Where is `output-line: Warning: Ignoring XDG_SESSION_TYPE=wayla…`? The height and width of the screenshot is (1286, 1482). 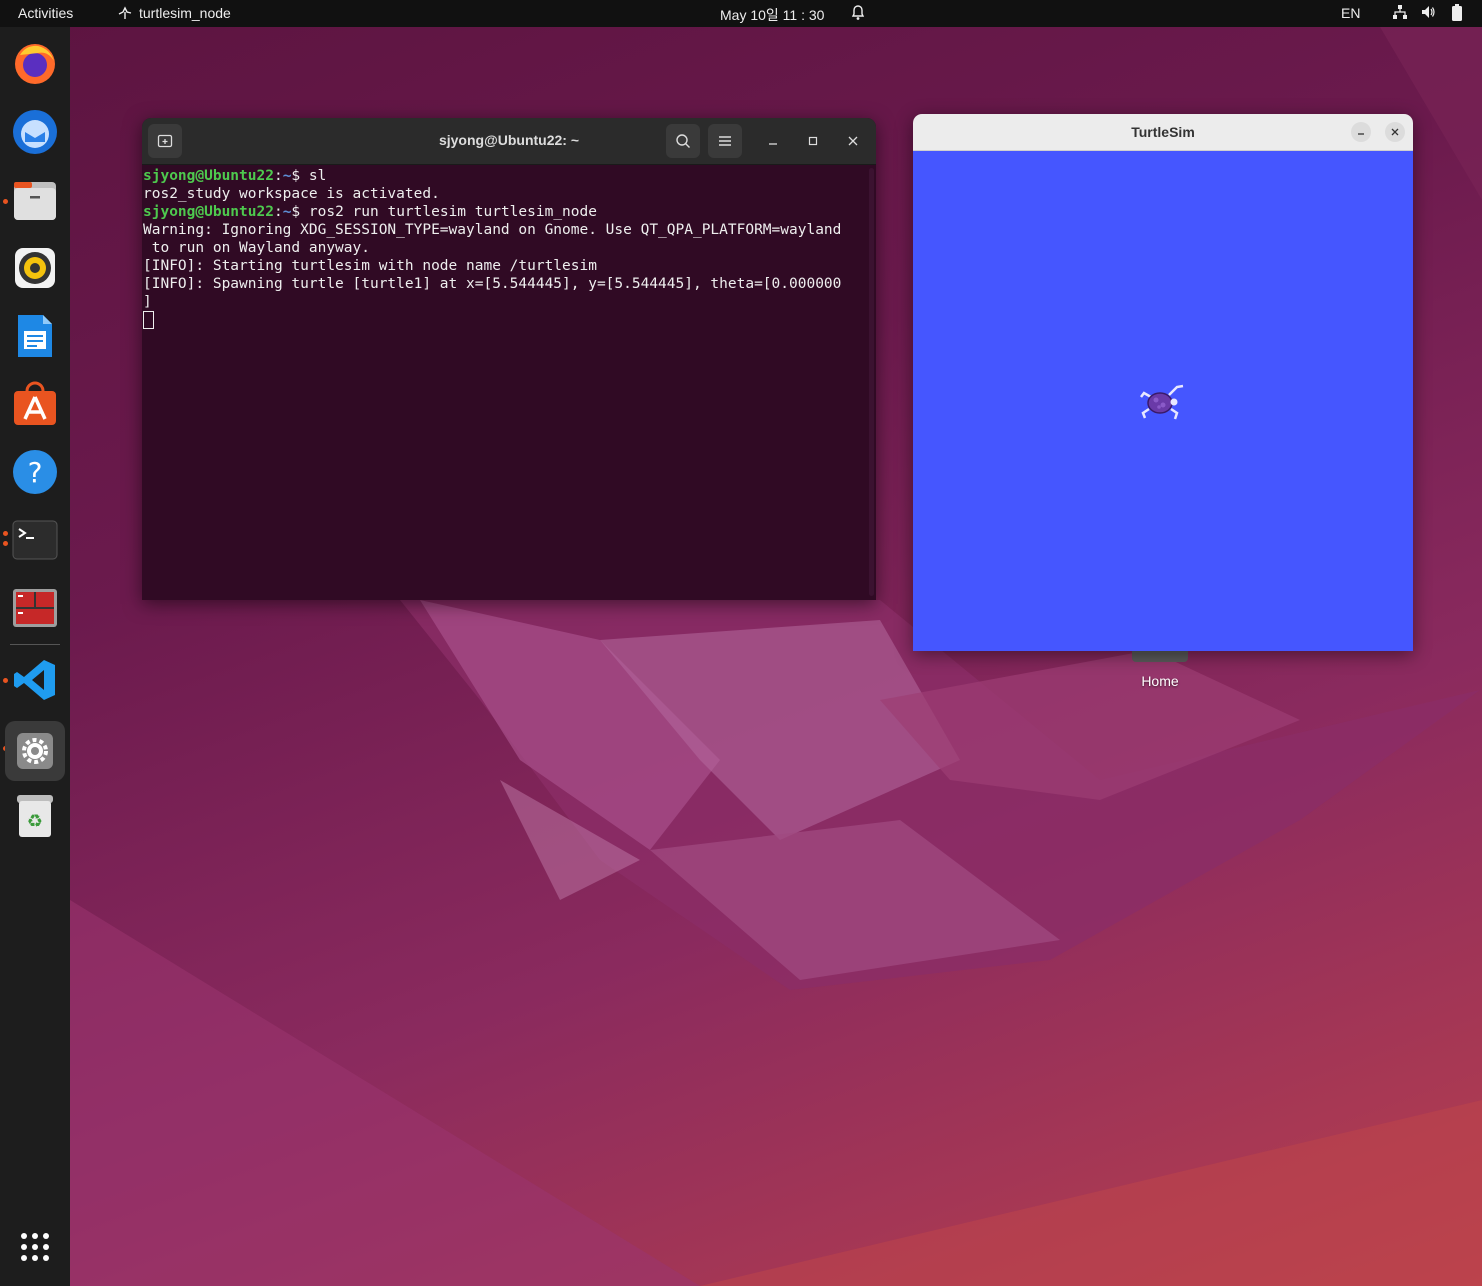 output-line: Warning: Ignoring XDG_SESSION_TYPE=wayla… is located at coordinates (492, 230).